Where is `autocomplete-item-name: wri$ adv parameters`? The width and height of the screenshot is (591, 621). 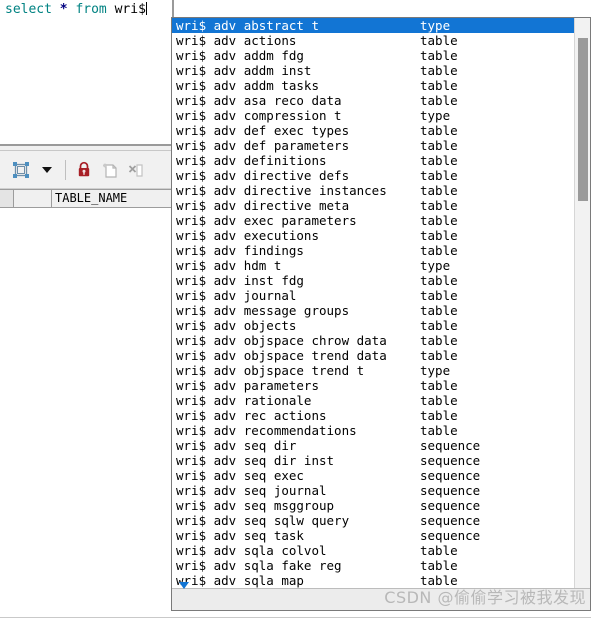 autocomplete-item-name: wri$ adv parameters is located at coordinates (247, 385).